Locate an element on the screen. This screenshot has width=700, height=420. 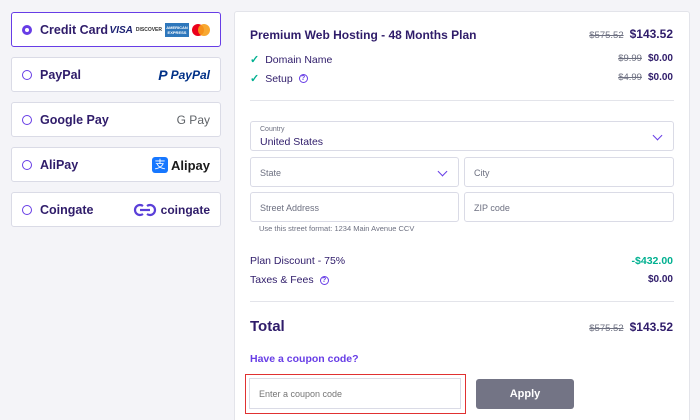
plan-discount-value: -$432.00 is located at coordinates (652, 261).